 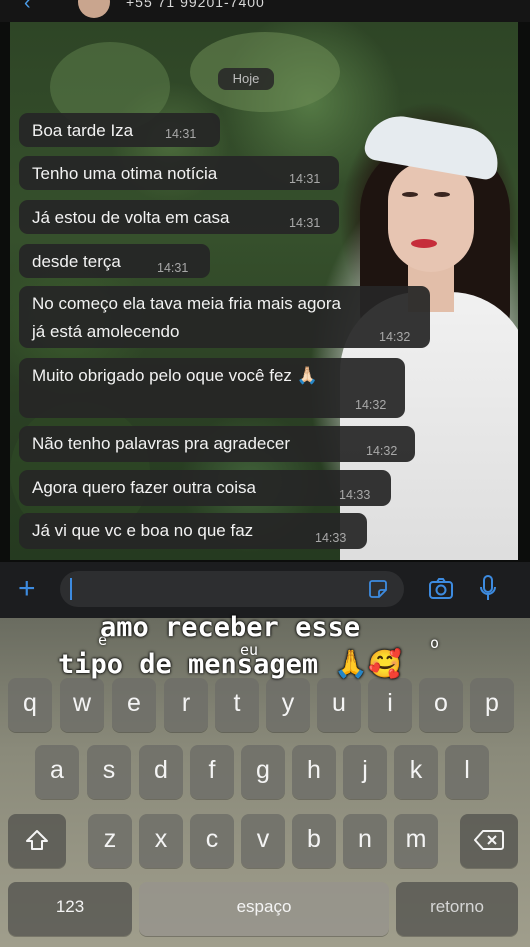 What do you see at coordinates (365, 772) in the screenshot?
I see `key-j: j` at bounding box center [365, 772].